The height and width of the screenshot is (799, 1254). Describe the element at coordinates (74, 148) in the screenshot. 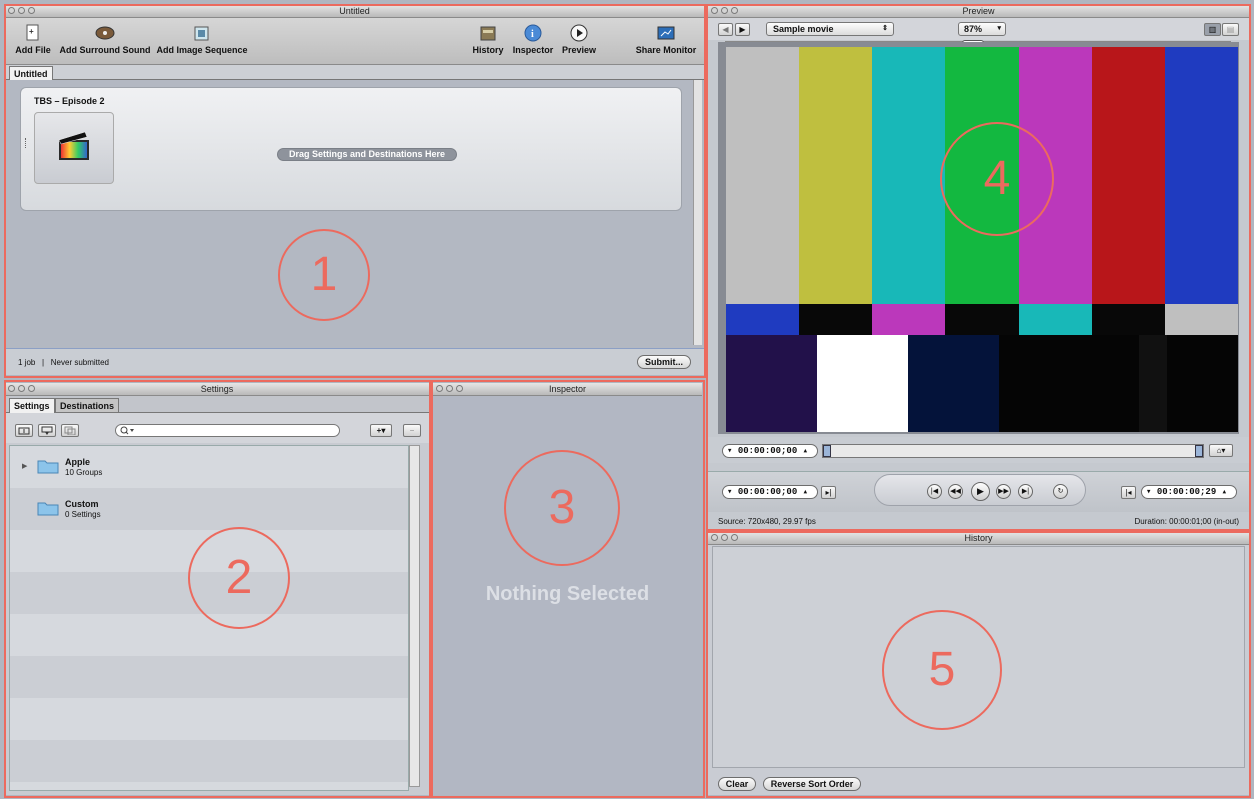

I see `source-media-thumbnail` at that location.